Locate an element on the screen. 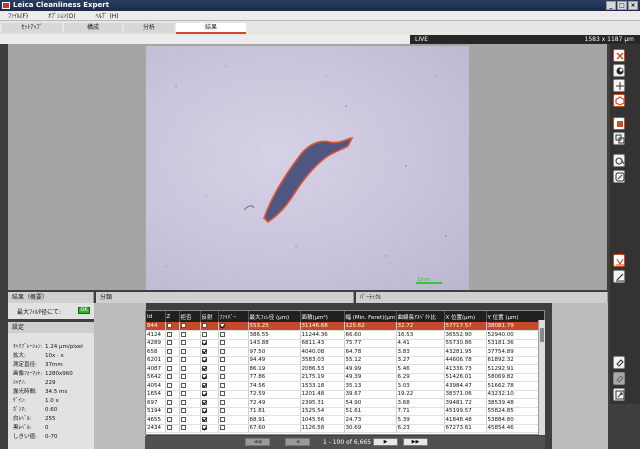 The image size is (640, 449). menu-help: ﾍﾙﾌﾟ (H) is located at coordinates (107, 15).